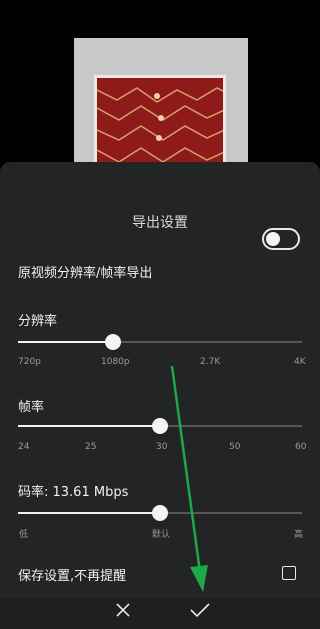  I want to click on confirm-export-button, so click(200, 610).